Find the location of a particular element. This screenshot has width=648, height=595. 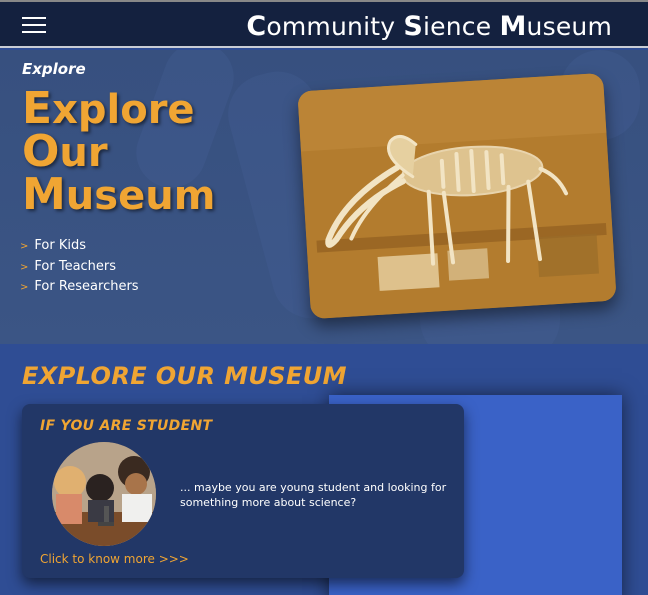

hamburger-menu-icon is located at coordinates (34, 25).